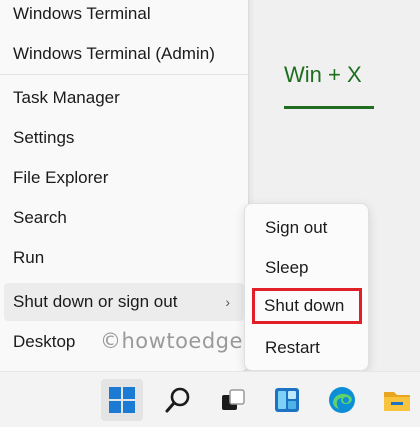 This screenshot has height=427, width=420. I want to click on task-view-icon, so click(233, 399).